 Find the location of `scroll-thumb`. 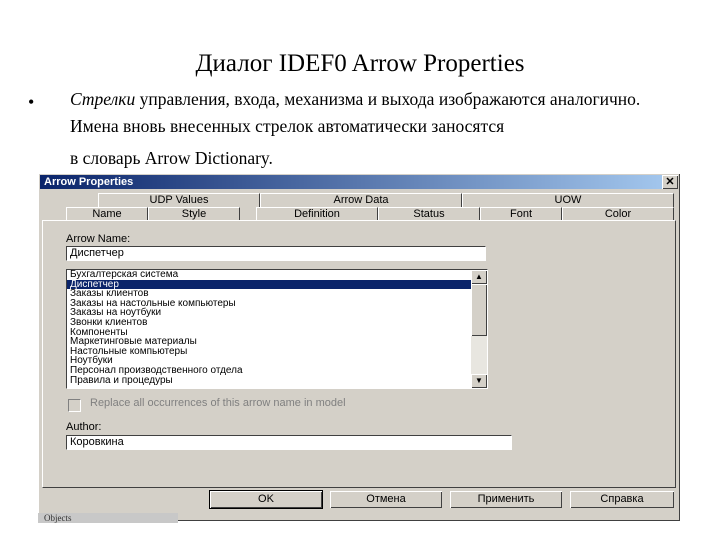

scroll-thumb is located at coordinates (479, 310).